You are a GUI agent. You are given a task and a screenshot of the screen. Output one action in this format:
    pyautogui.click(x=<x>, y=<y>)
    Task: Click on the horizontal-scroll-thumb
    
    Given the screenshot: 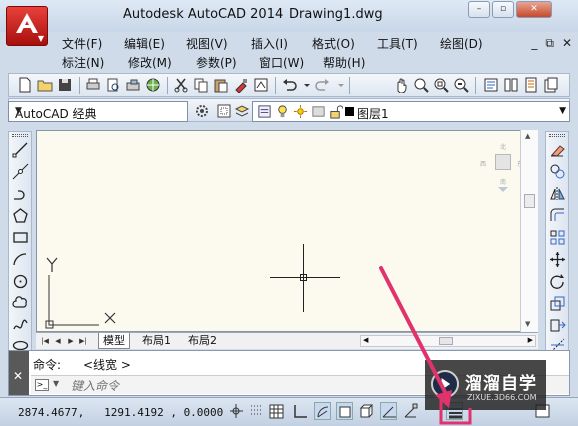 What is the action you would take?
    pyautogui.click(x=446, y=341)
    